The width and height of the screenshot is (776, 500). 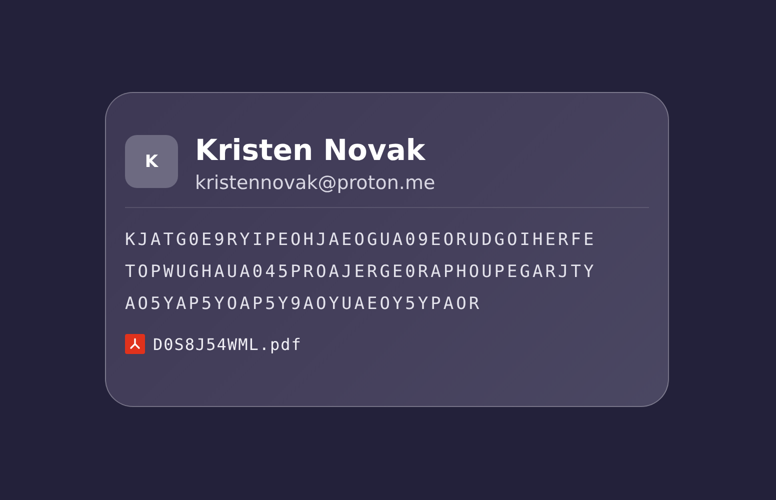 What do you see at coordinates (151, 161) in the screenshot?
I see `avatar: K` at bounding box center [151, 161].